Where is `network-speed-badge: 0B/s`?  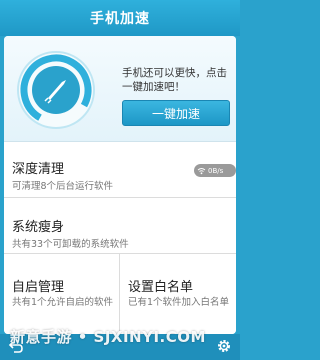
network-speed-badge: 0B/s is located at coordinates (215, 170).